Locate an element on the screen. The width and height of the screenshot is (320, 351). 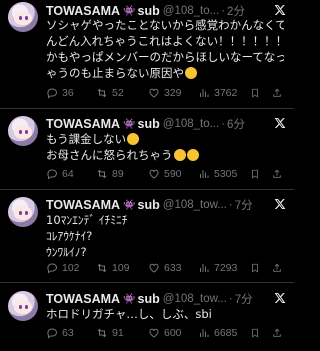
views-button: 5305 is located at coordinates (224, 174).